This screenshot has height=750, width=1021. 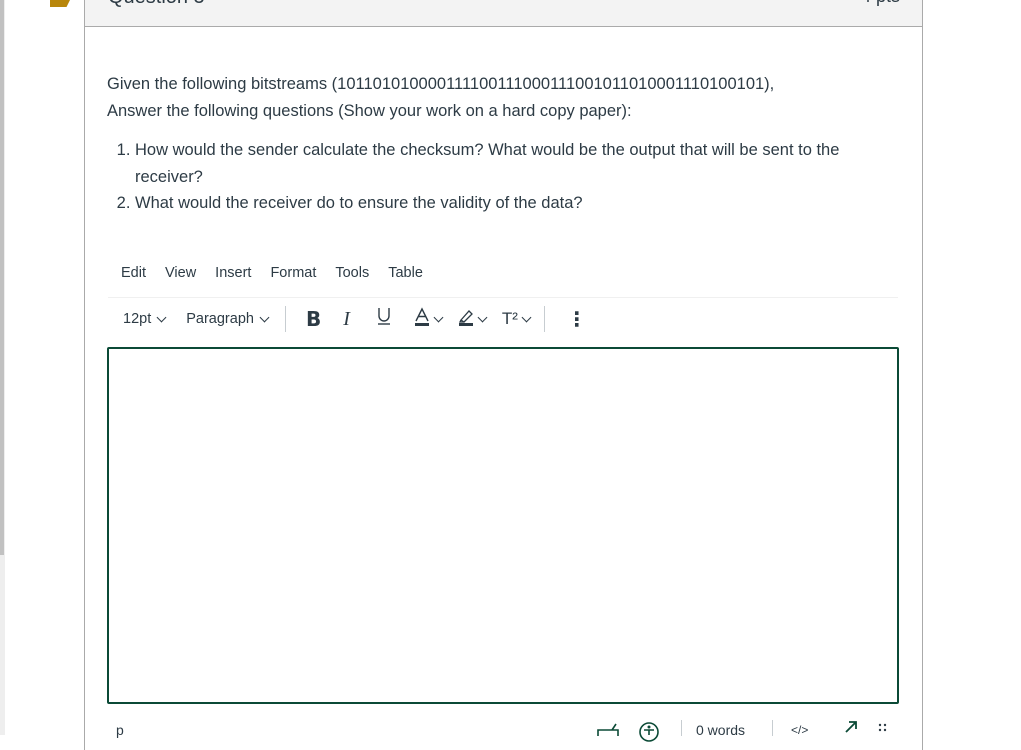 I want to click on editor-toolbar: 12pt Paragraph B I T² ⋮, so click(x=503, y=319).